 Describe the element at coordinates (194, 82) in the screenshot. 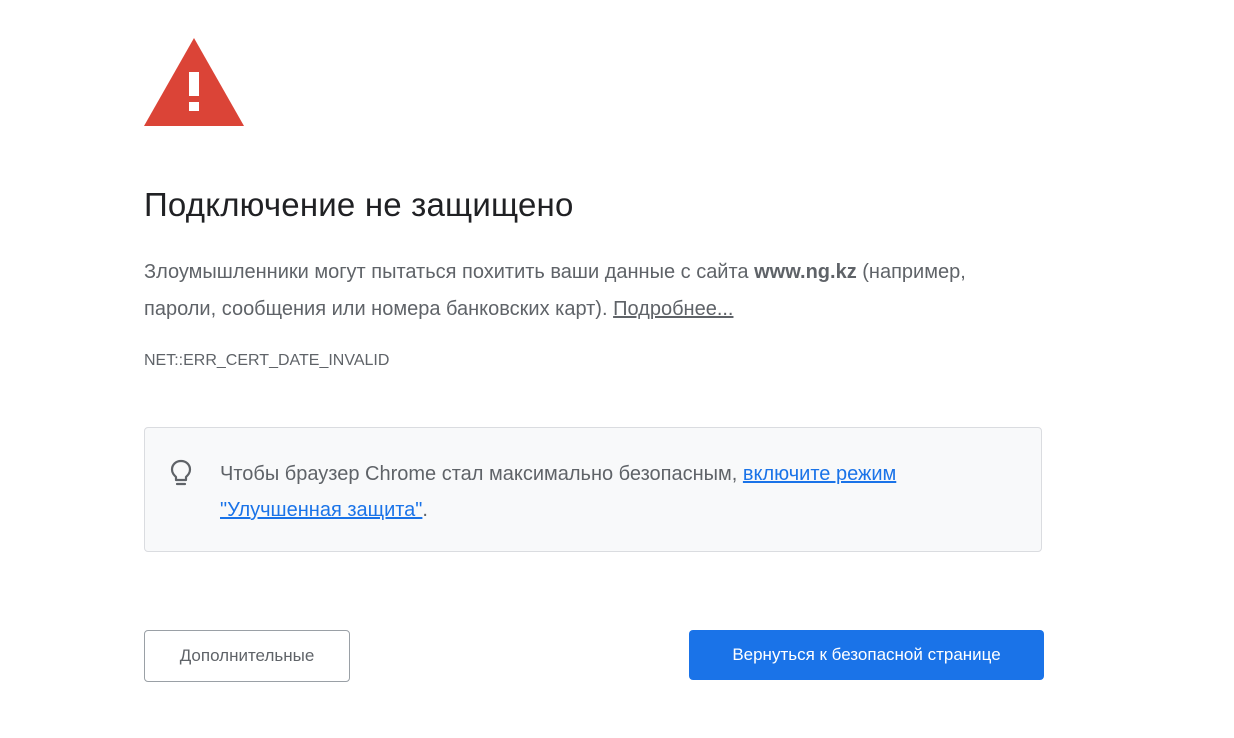

I see `warning-triangle-icon` at that location.